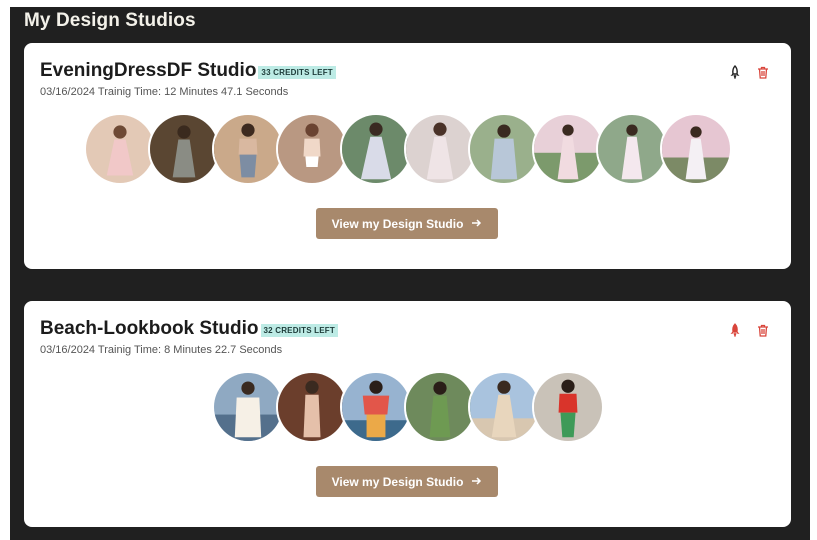  What do you see at coordinates (148, 70) in the screenshot?
I see `studio-name: EveningDressDF Studio` at bounding box center [148, 70].